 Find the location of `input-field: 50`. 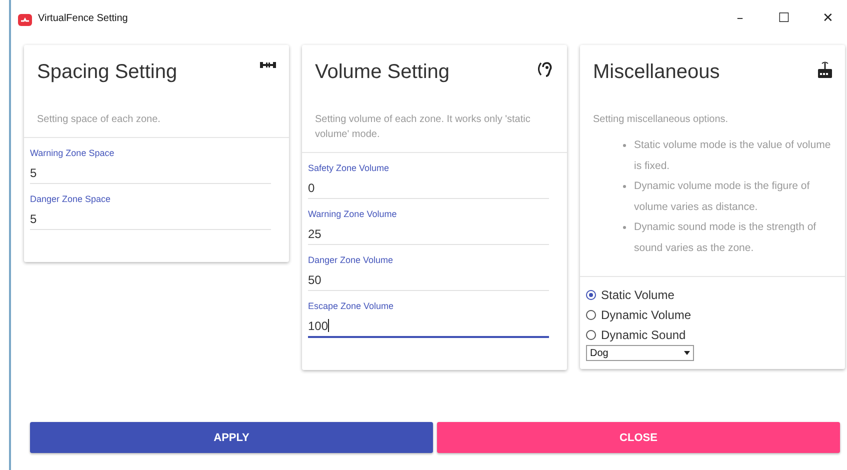

input-field: 50 is located at coordinates (428, 280).